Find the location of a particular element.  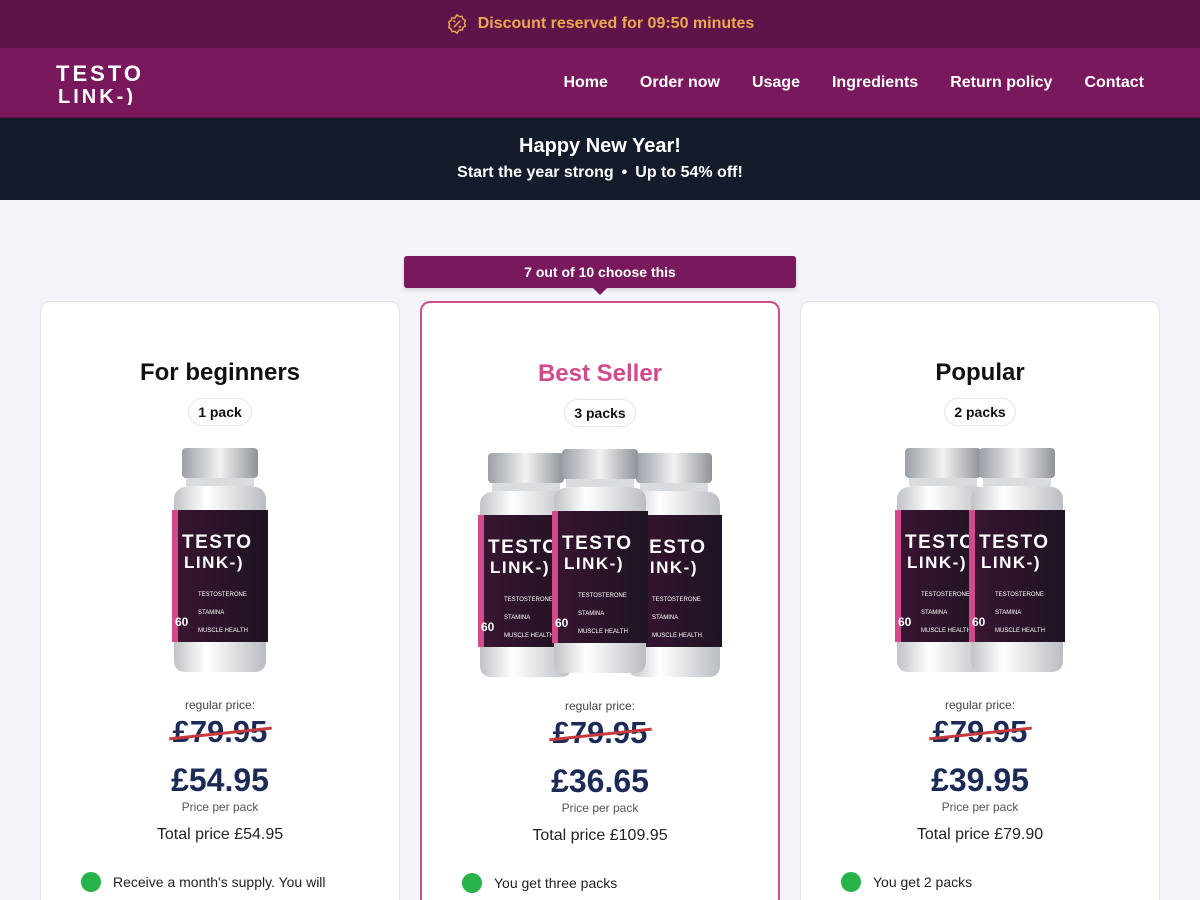

total-price: Total price £54.95 is located at coordinates (220, 834).